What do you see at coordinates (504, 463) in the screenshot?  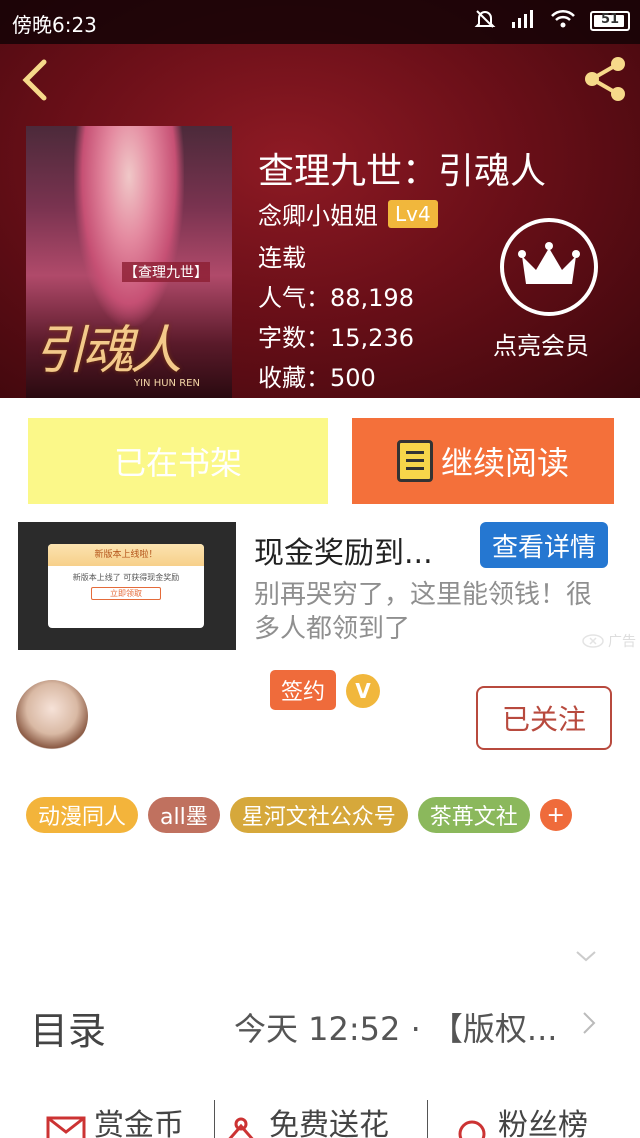 I see `continue-reading-label: 继续阅读` at bounding box center [504, 463].